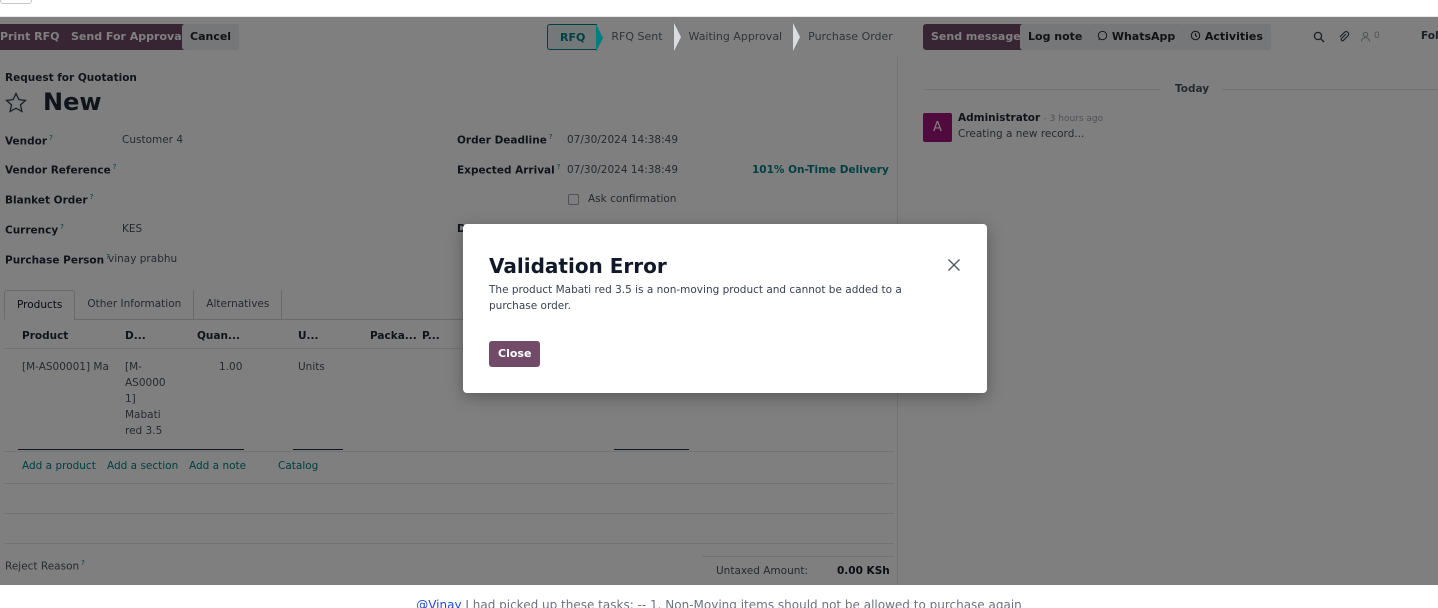 The image size is (1438, 608). What do you see at coordinates (438, 603) in the screenshot?
I see `footer-mention: @Vinay` at bounding box center [438, 603].